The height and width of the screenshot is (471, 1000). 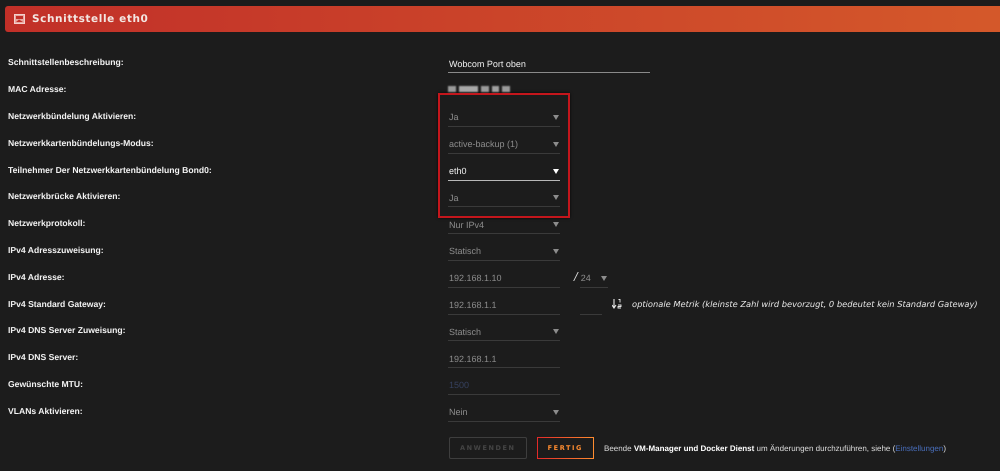 I want to click on input-field: Wobcom Port oben, so click(x=549, y=64).